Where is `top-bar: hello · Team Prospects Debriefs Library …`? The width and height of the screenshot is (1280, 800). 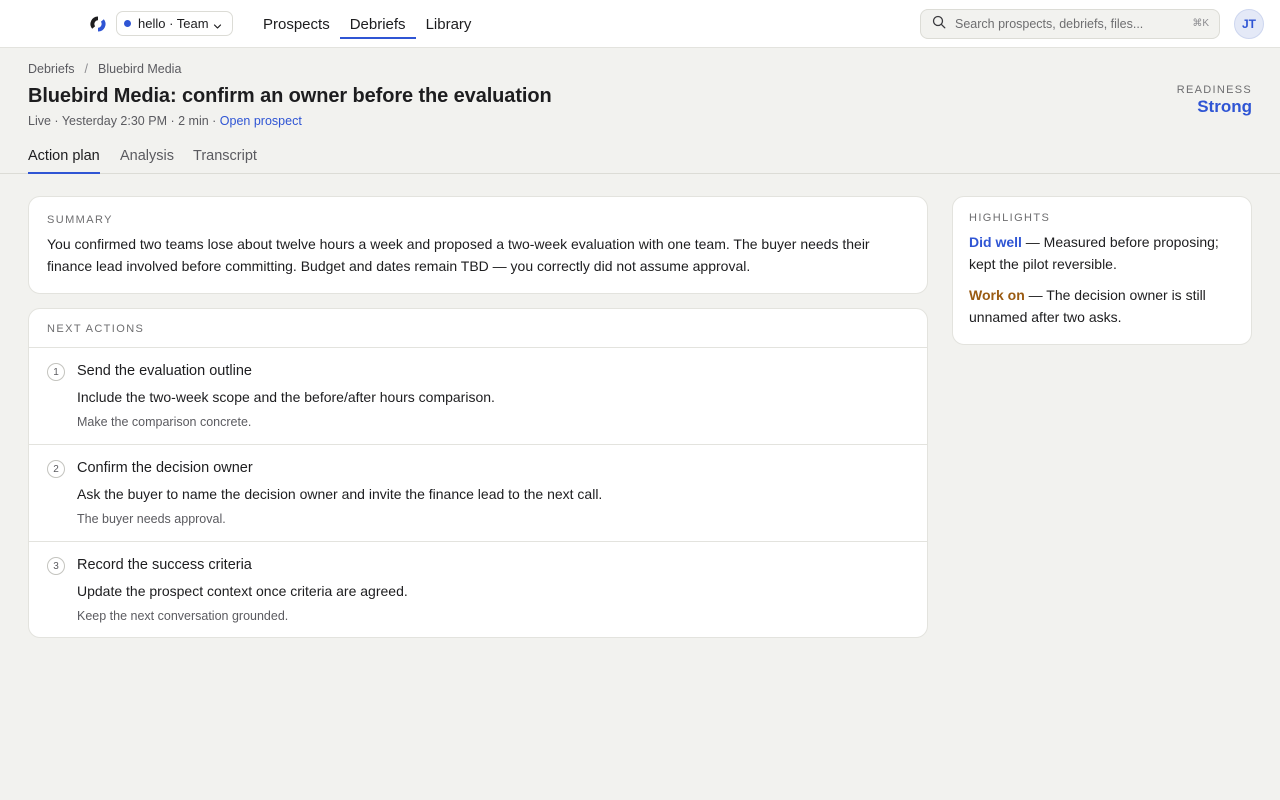
top-bar: hello · Team Prospects Debriefs Library … is located at coordinates (640, 24).